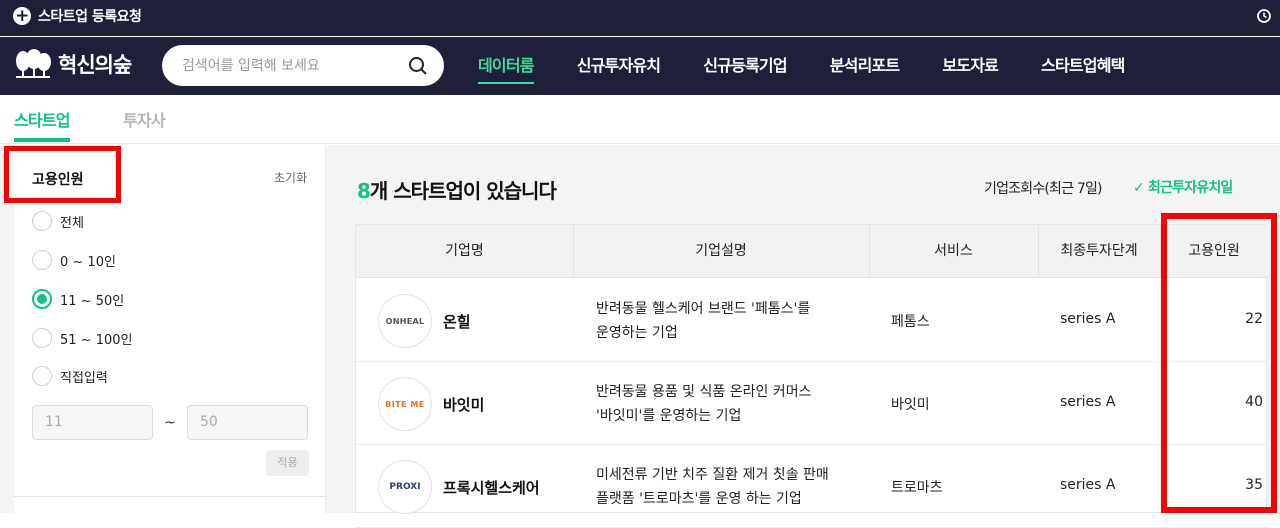 The image size is (1280, 528). I want to click on company-logo: BITE ME, so click(405, 404).